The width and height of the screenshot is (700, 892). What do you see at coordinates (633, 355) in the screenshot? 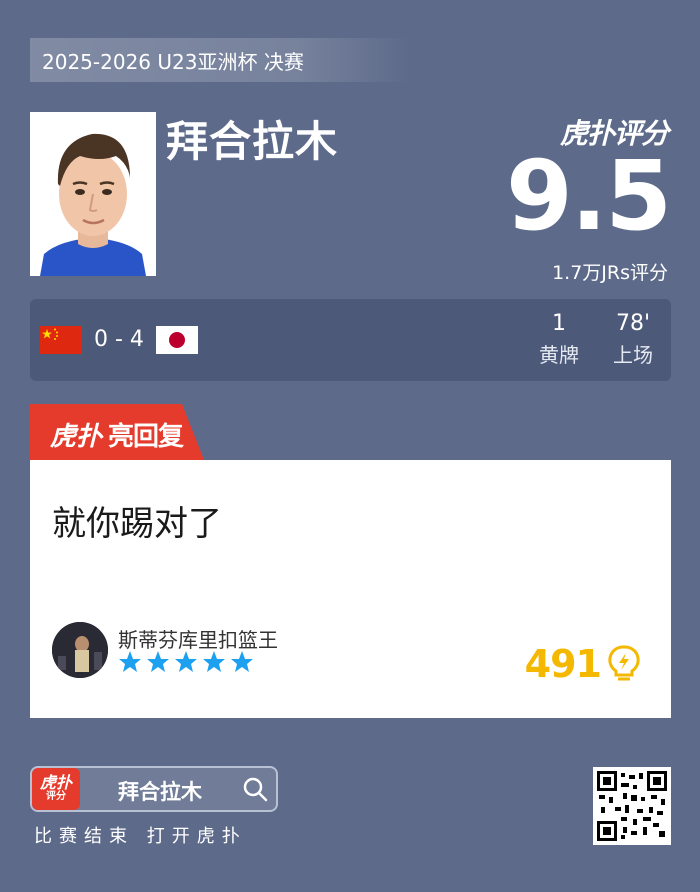
I see `minutes-played-label: 上场` at bounding box center [633, 355].